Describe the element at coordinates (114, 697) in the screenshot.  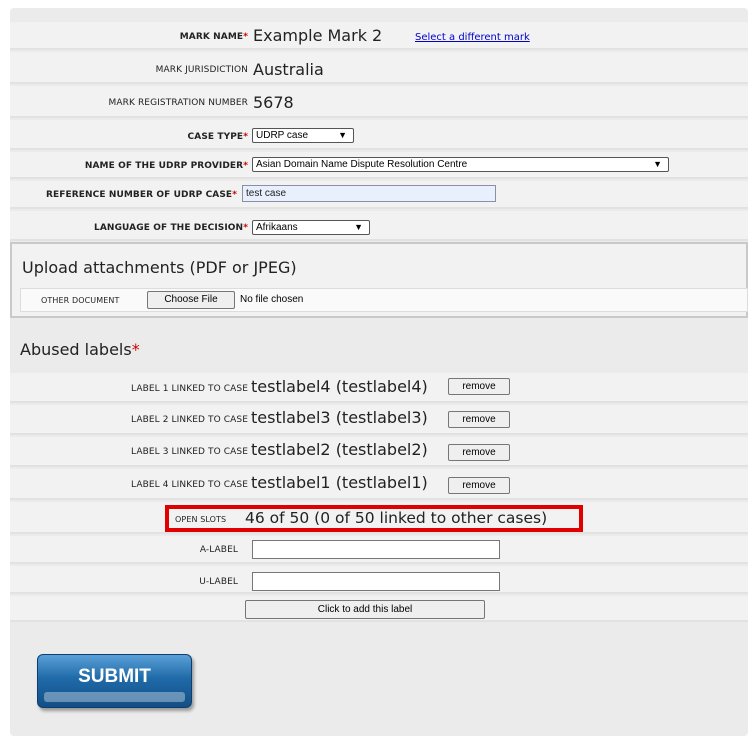
I see `submit-shine` at that location.